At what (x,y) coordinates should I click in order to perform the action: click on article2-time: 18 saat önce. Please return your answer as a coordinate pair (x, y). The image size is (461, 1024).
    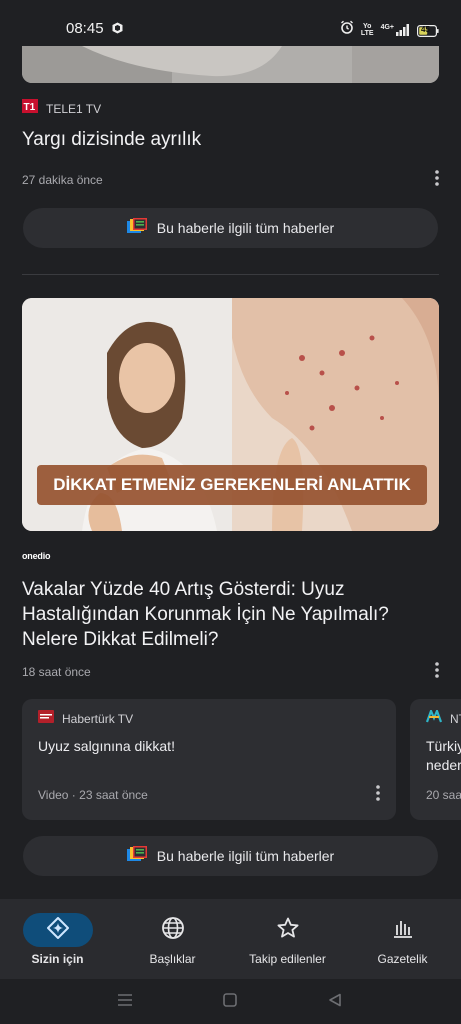
    Looking at the image, I should click on (56, 672).